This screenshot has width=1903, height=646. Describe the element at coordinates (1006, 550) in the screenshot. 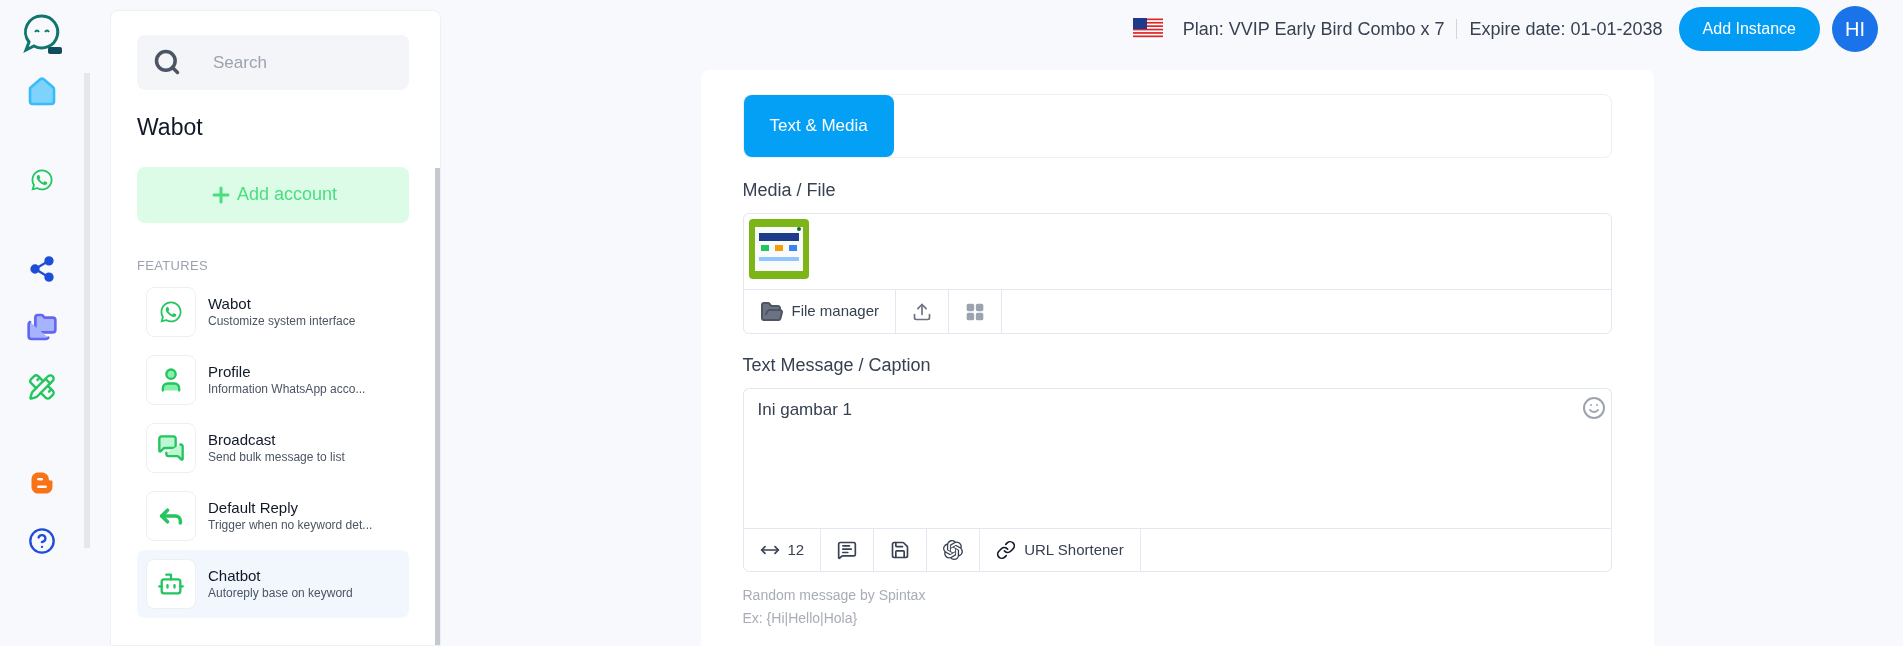

I see `link-icon` at that location.